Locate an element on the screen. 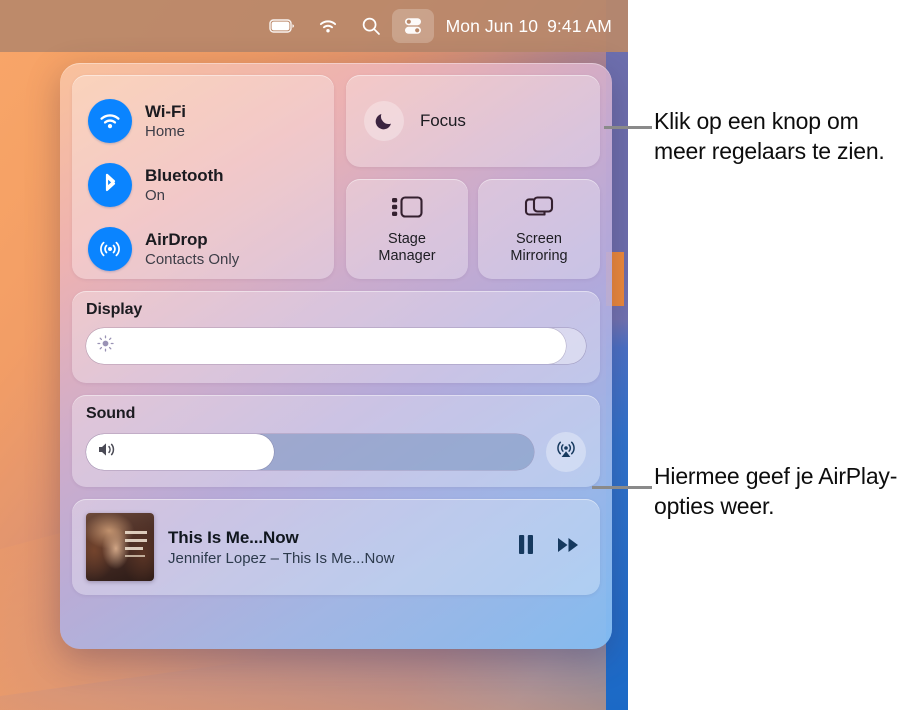 This screenshot has width=918, height=710. moon-icon is located at coordinates (384, 121).